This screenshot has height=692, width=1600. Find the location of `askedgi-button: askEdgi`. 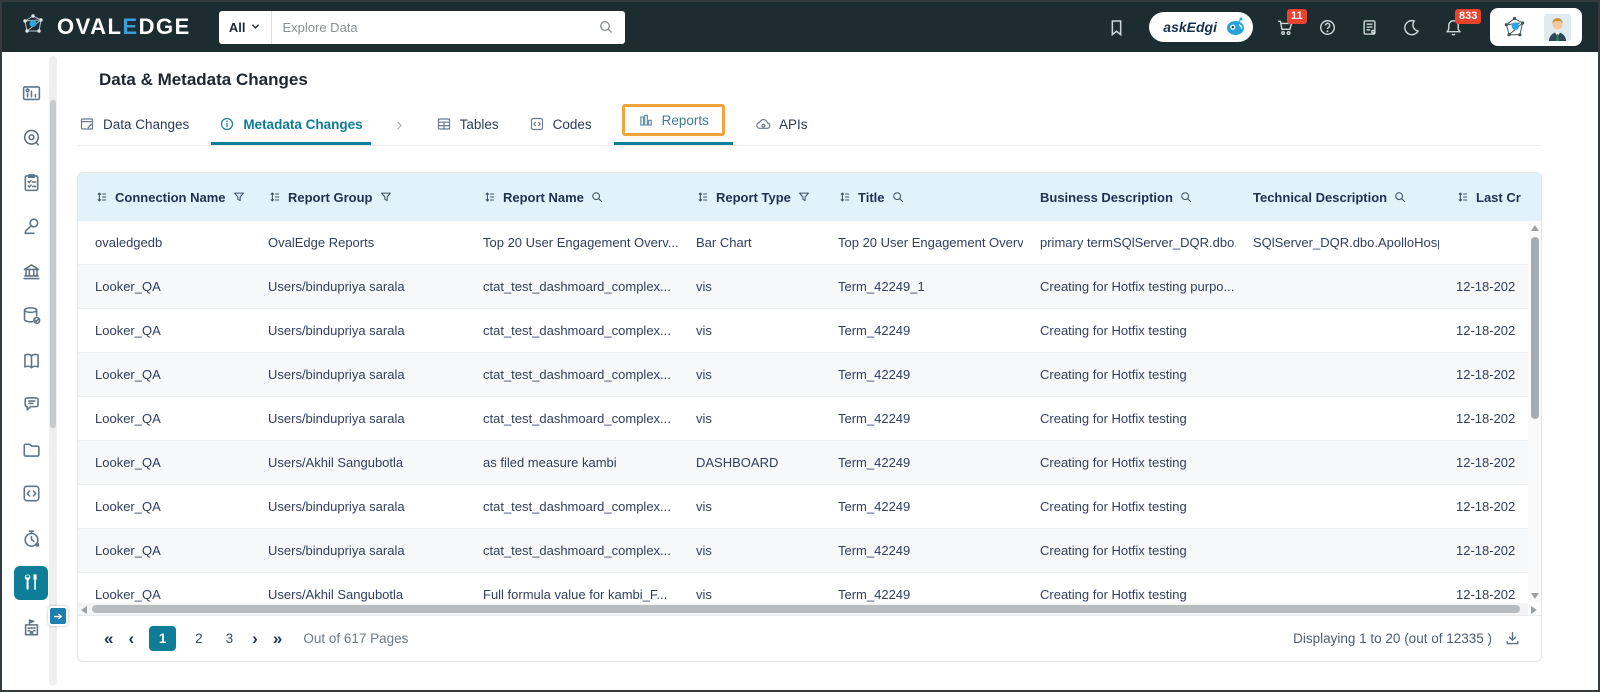

askedgi-button: askEdgi is located at coordinates (1201, 27).